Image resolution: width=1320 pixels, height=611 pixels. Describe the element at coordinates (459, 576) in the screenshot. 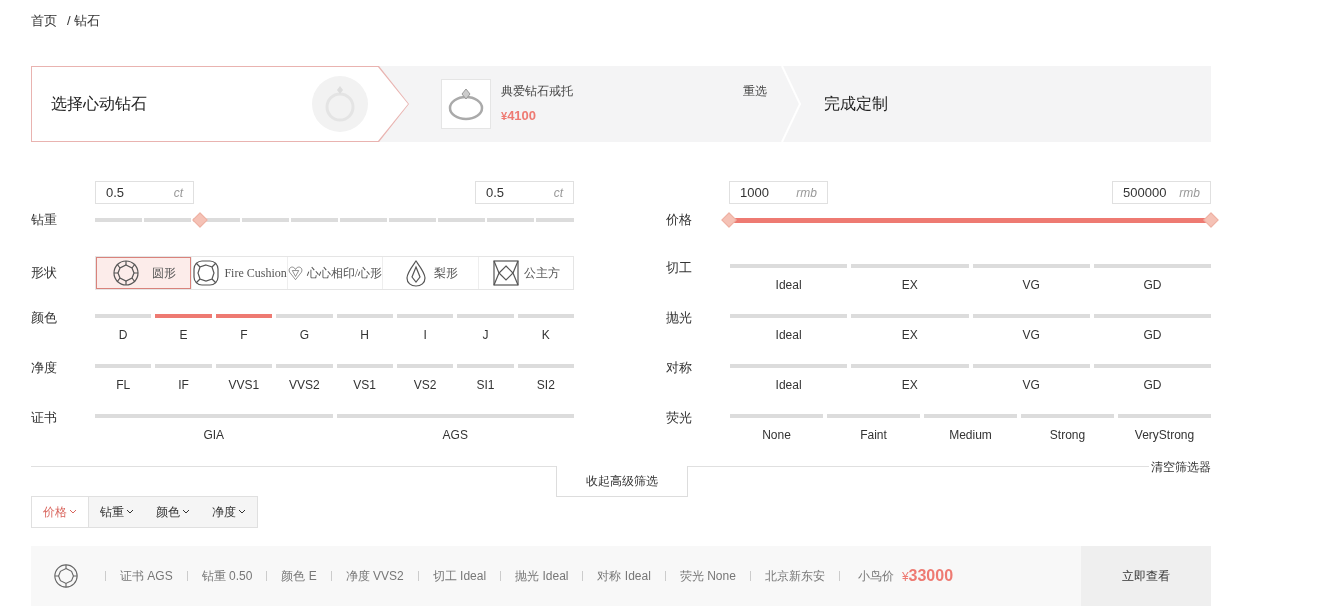

I see `spec-text: 切工 Ideal` at that location.